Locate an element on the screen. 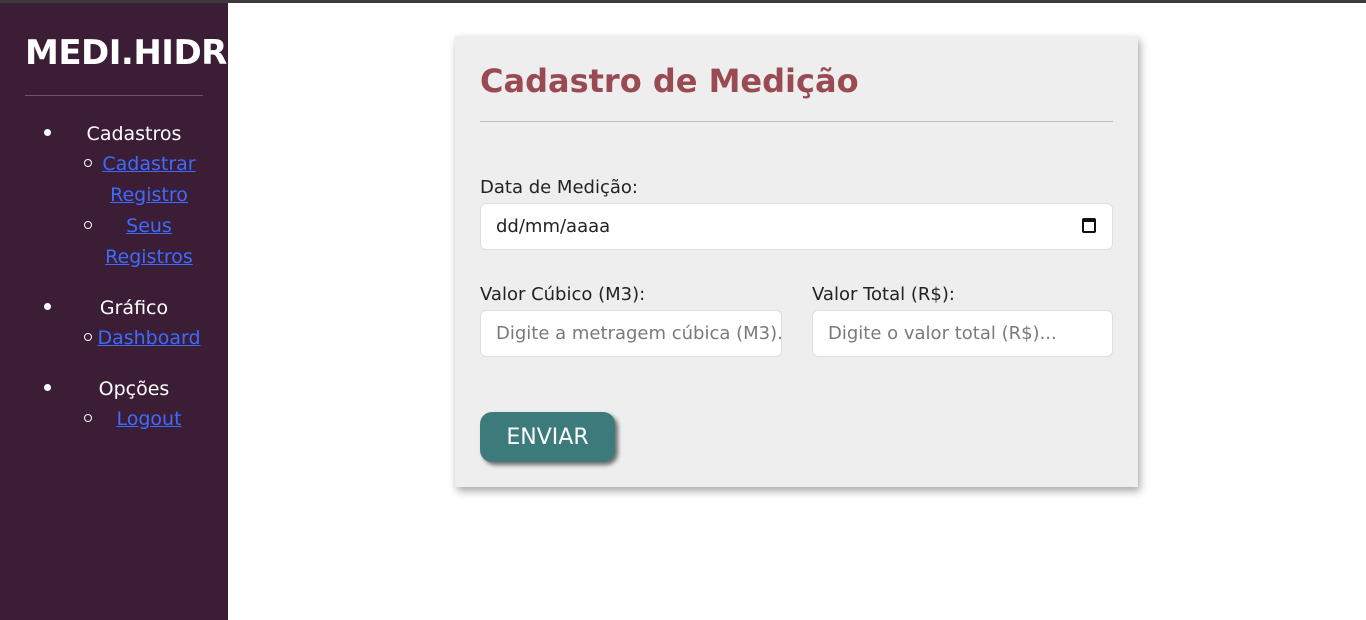 The image size is (1366, 620). nav-link-cadastrar-registro: Cadastrar Registro is located at coordinates (148, 179).